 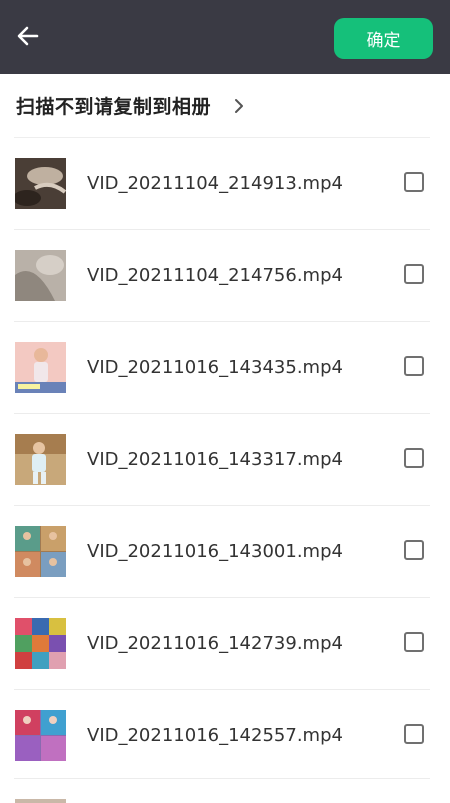 I want to click on back-button, so click(x=28, y=38).